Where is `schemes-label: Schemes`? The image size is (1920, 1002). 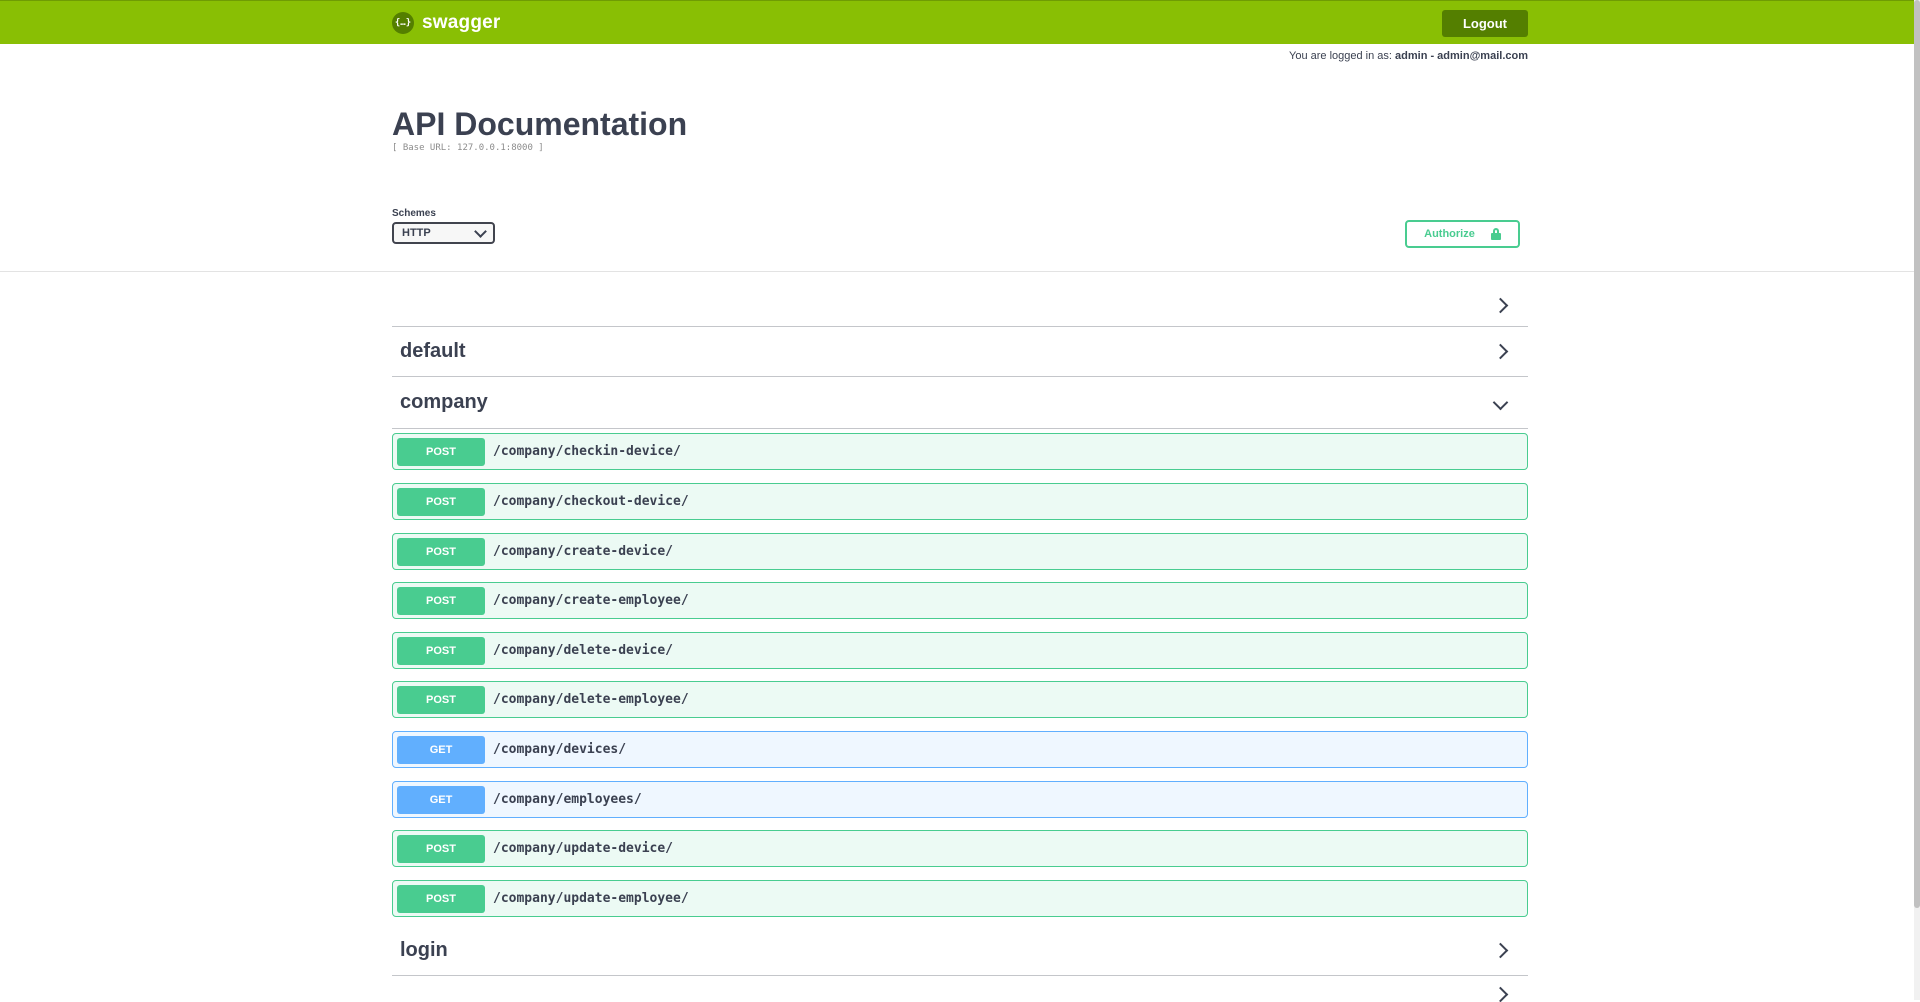 schemes-label: Schemes is located at coordinates (414, 213).